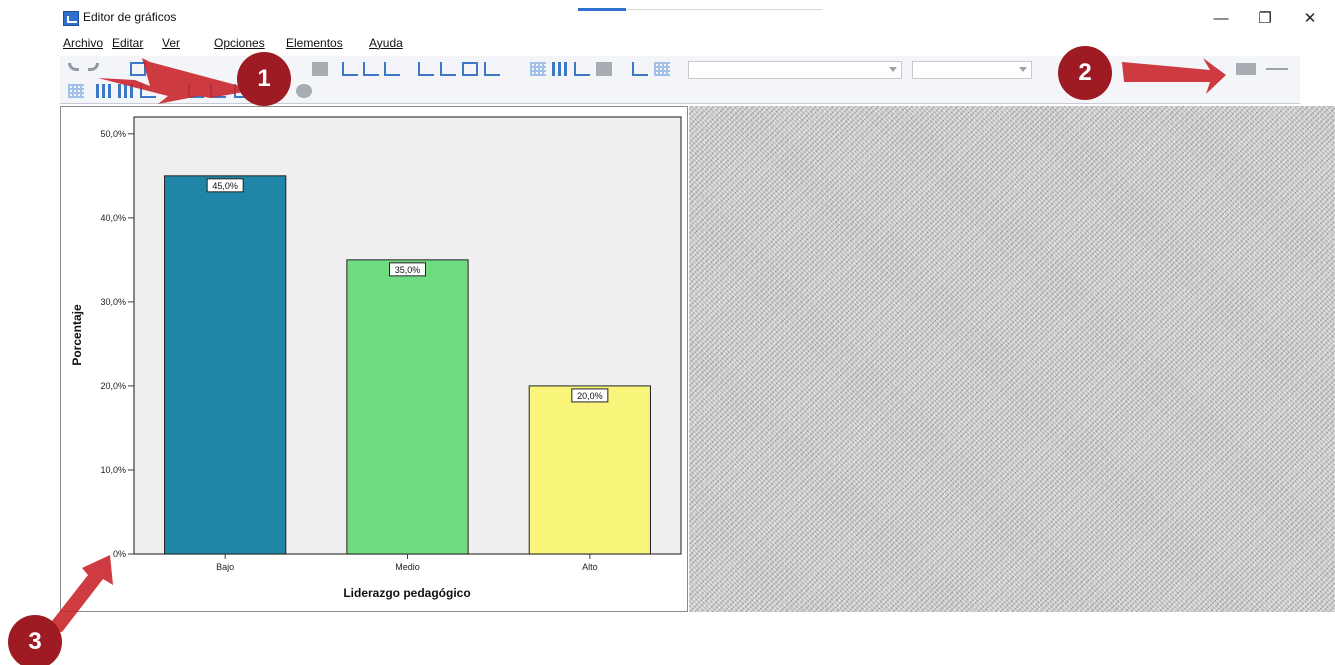 The height and width of the screenshot is (665, 1335). What do you see at coordinates (113, 470) in the screenshot?
I see `y-tick-label: 10,0%` at bounding box center [113, 470].